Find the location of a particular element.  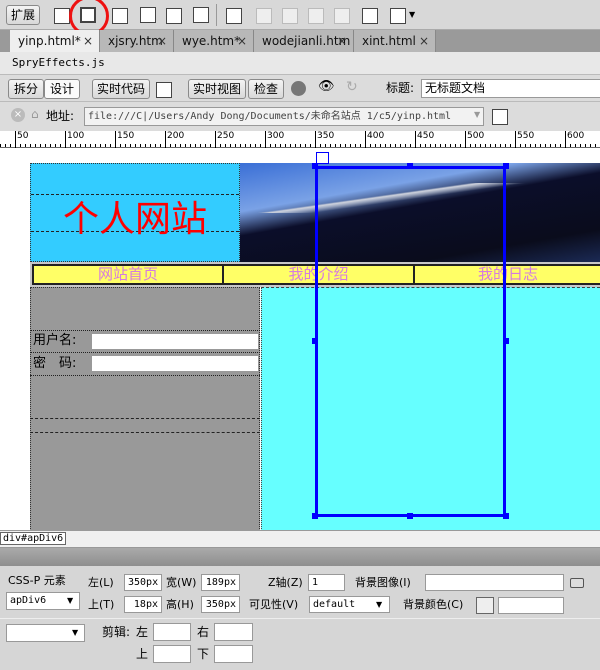

ruler-tick-label: 400 is located at coordinates (374, 139).